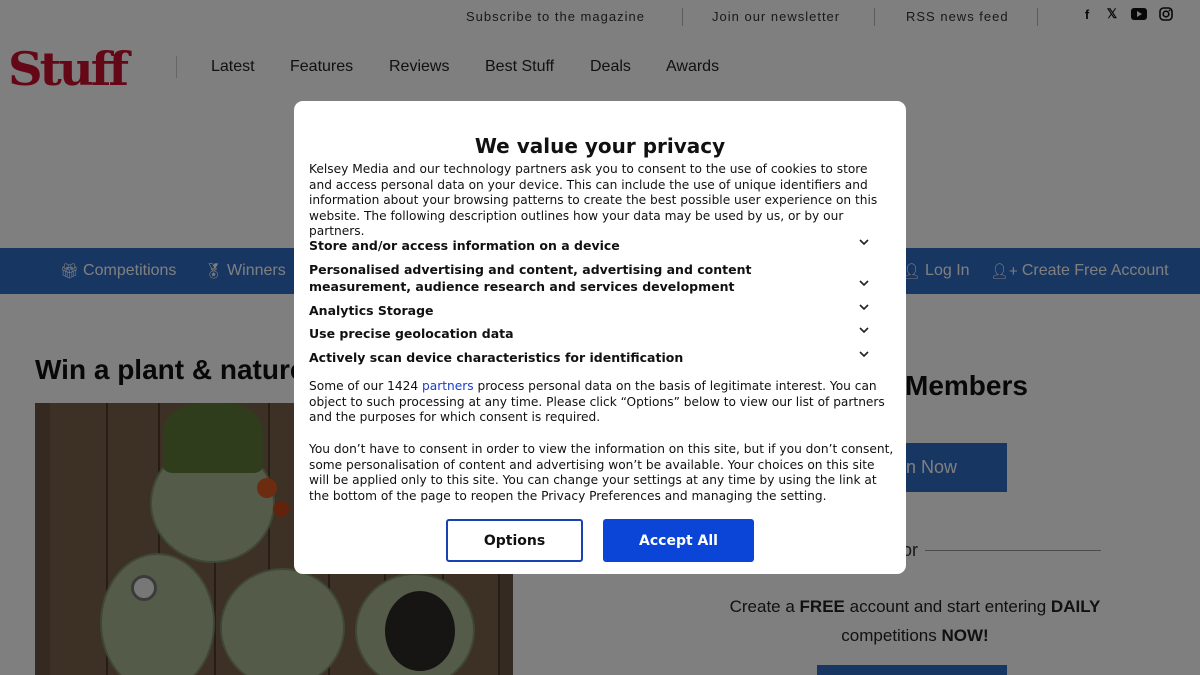 The width and height of the screenshot is (1200, 675). I want to click on accept-all-button: Accept All, so click(678, 540).